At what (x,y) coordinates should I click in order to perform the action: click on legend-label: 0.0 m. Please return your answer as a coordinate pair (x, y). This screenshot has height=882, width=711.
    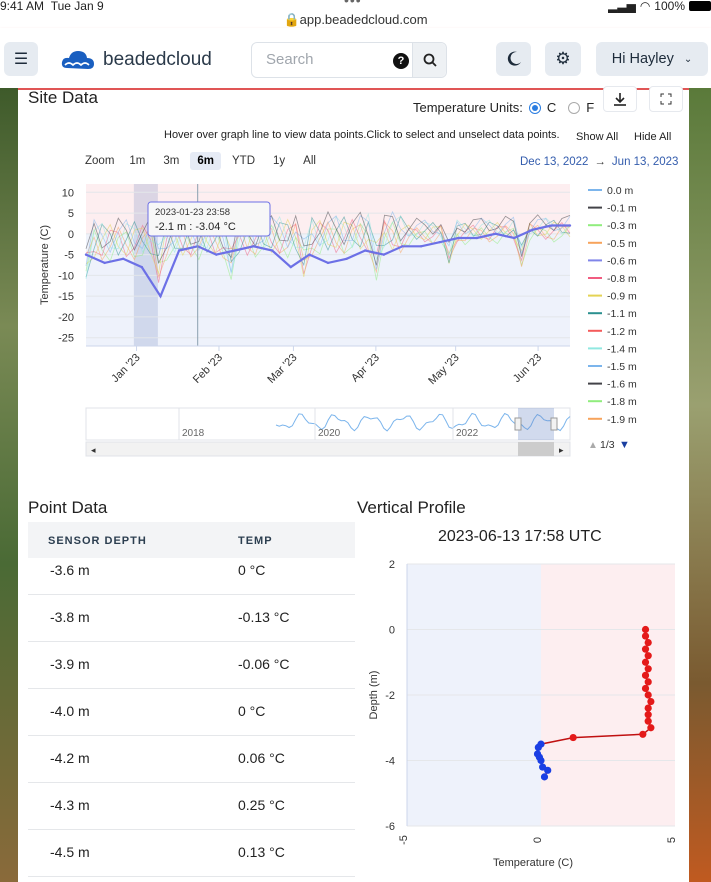
    Looking at the image, I should click on (620, 191).